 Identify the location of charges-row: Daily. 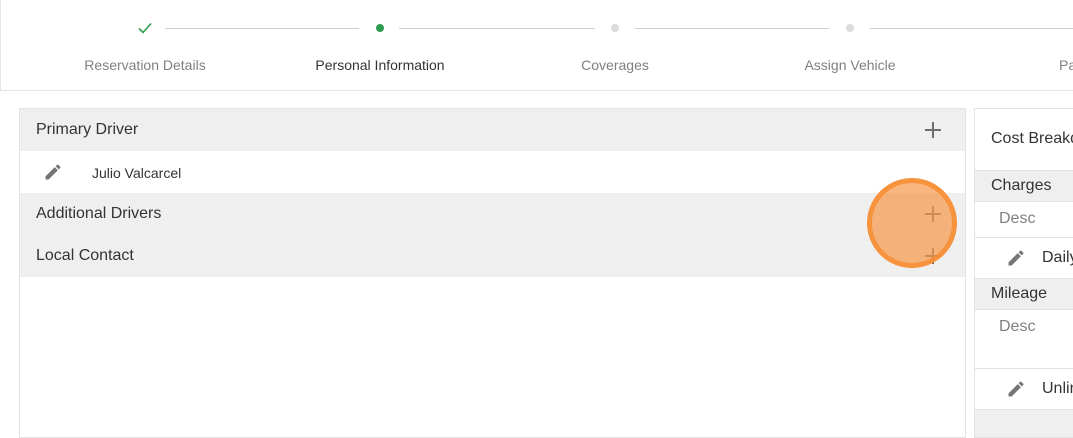
(1024, 257).